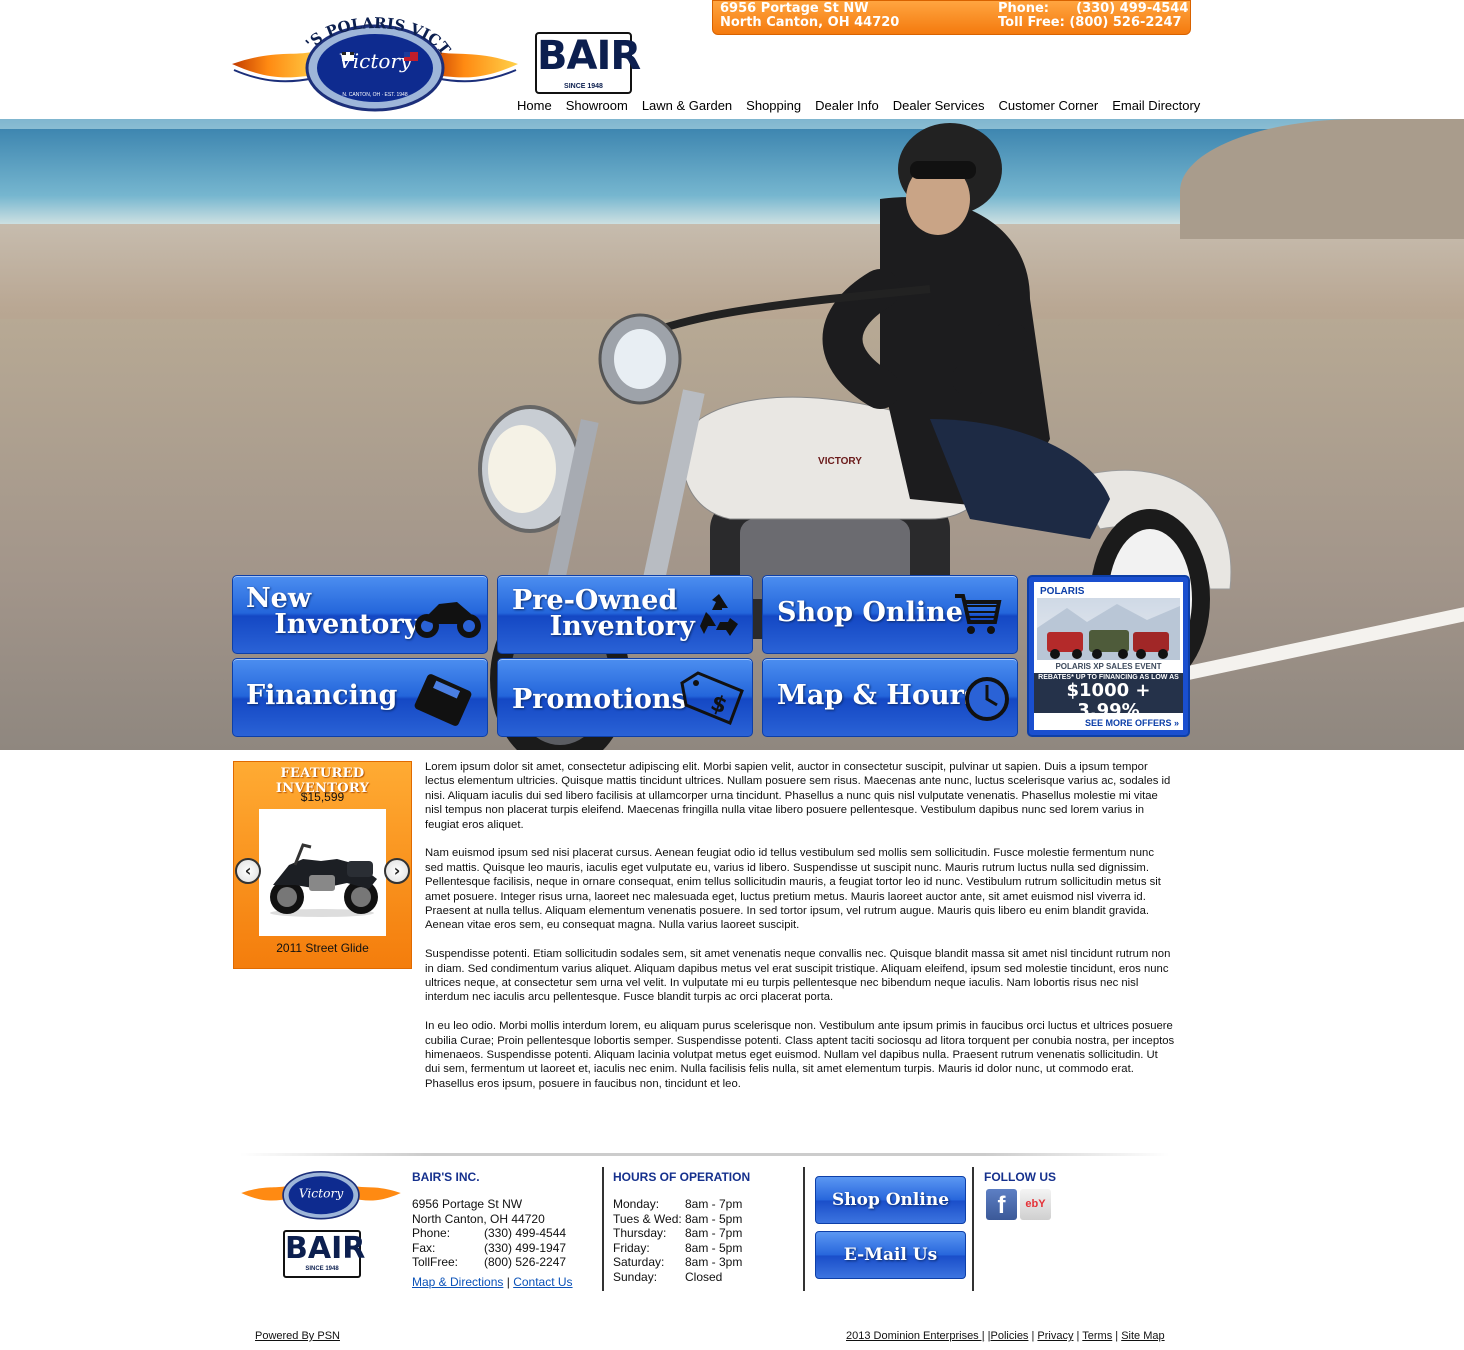  I want to click on featured-motorcycle-image, so click(324, 880).